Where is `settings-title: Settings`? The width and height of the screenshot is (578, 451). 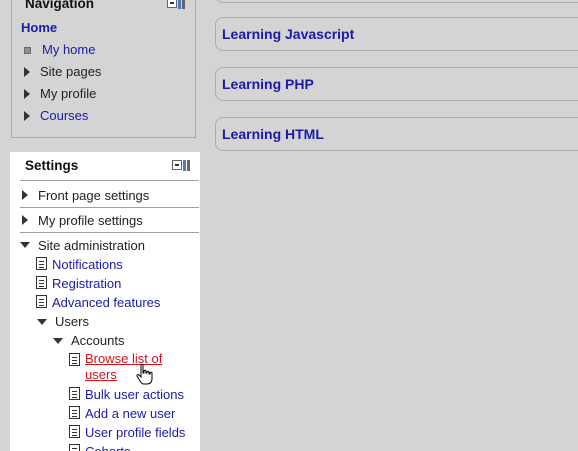 settings-title: Settings is located at coordinates (52, 165).